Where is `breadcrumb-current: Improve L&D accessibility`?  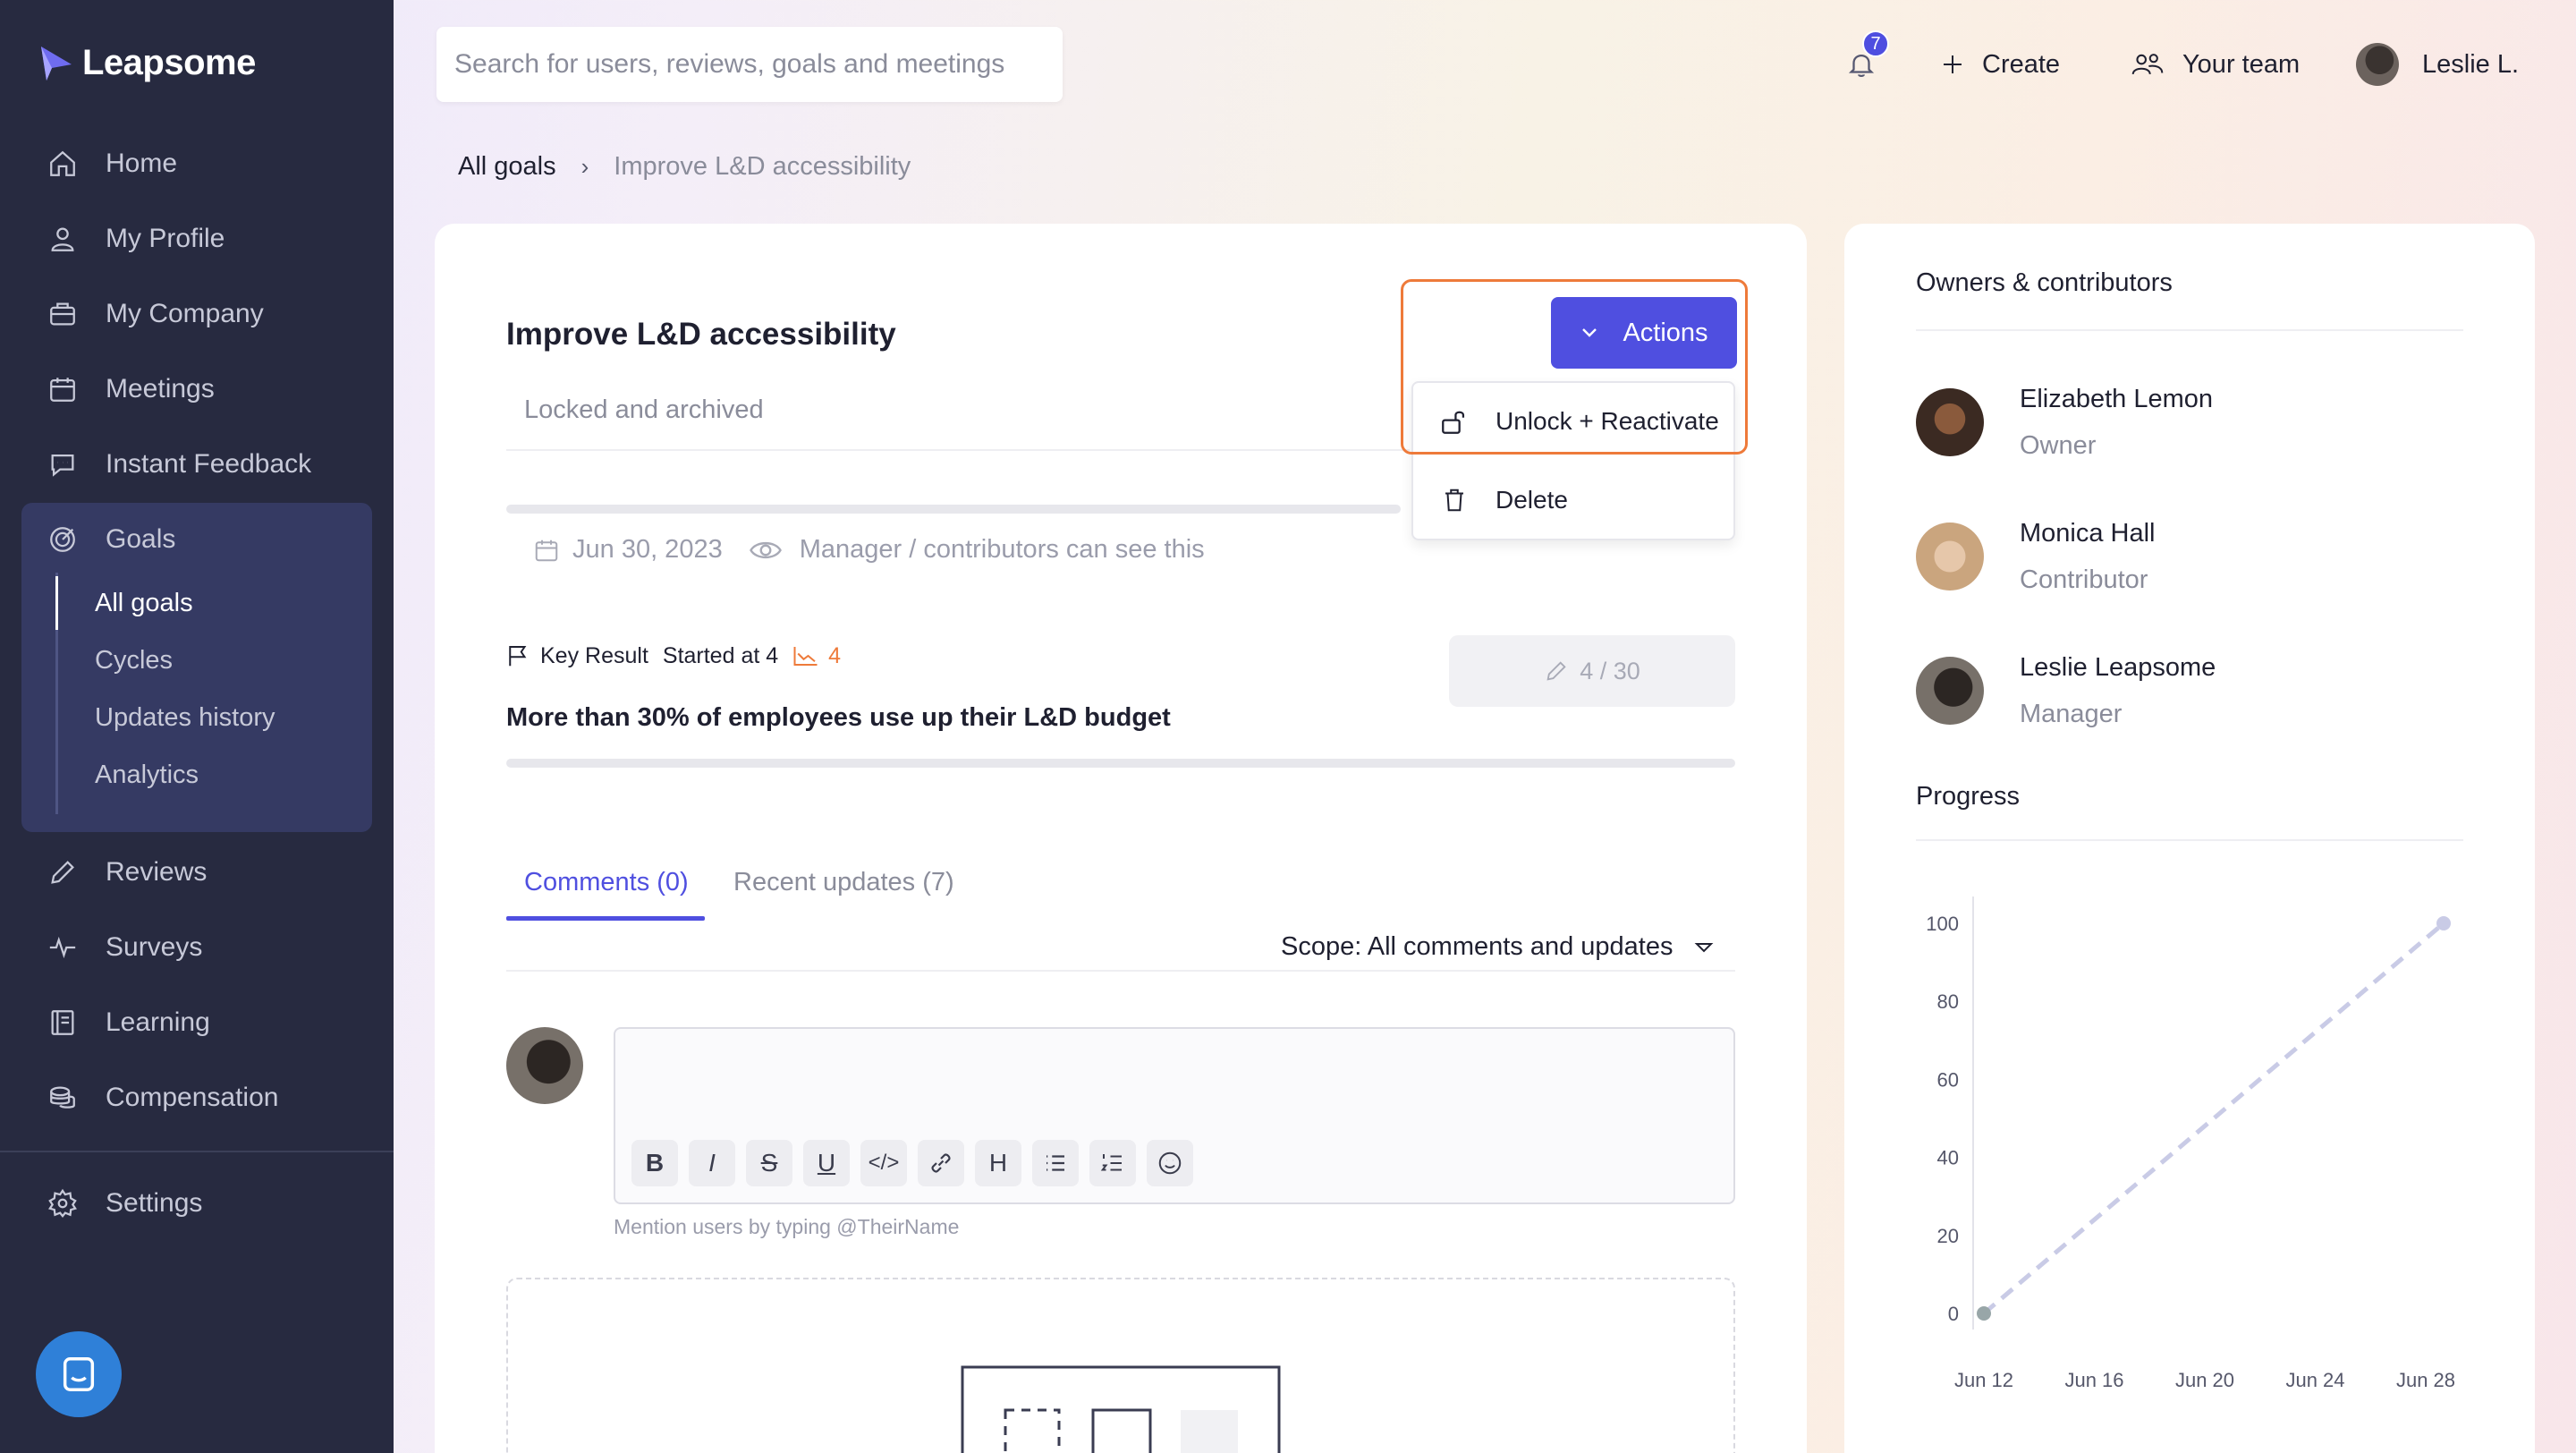 breadcrumb-current: Improve L&D accessibility is located at coordinates (762, 166).